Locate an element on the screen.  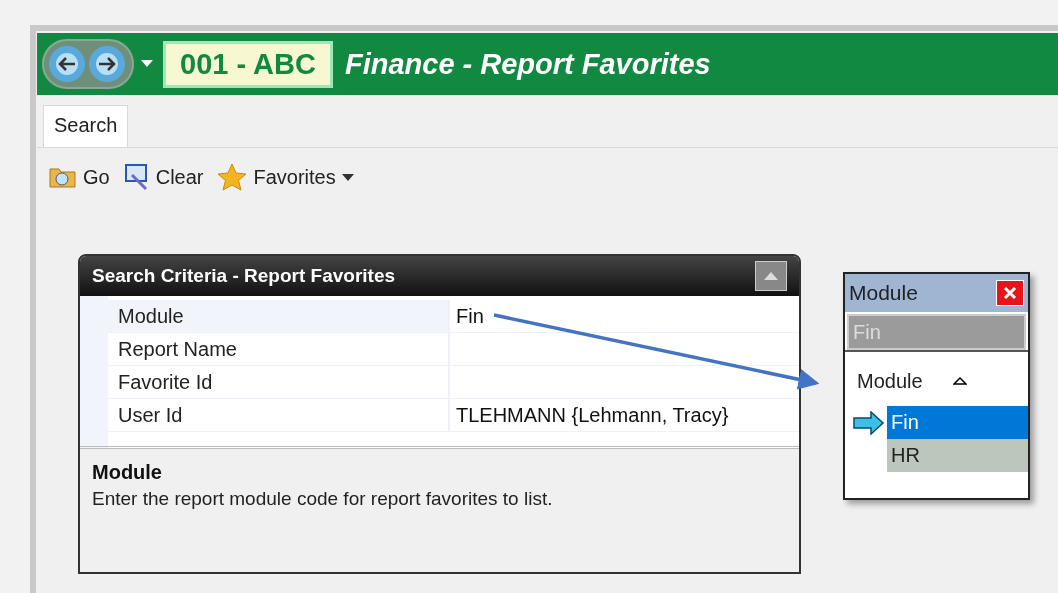
column-header: Module is located at coordinates (890, 381).